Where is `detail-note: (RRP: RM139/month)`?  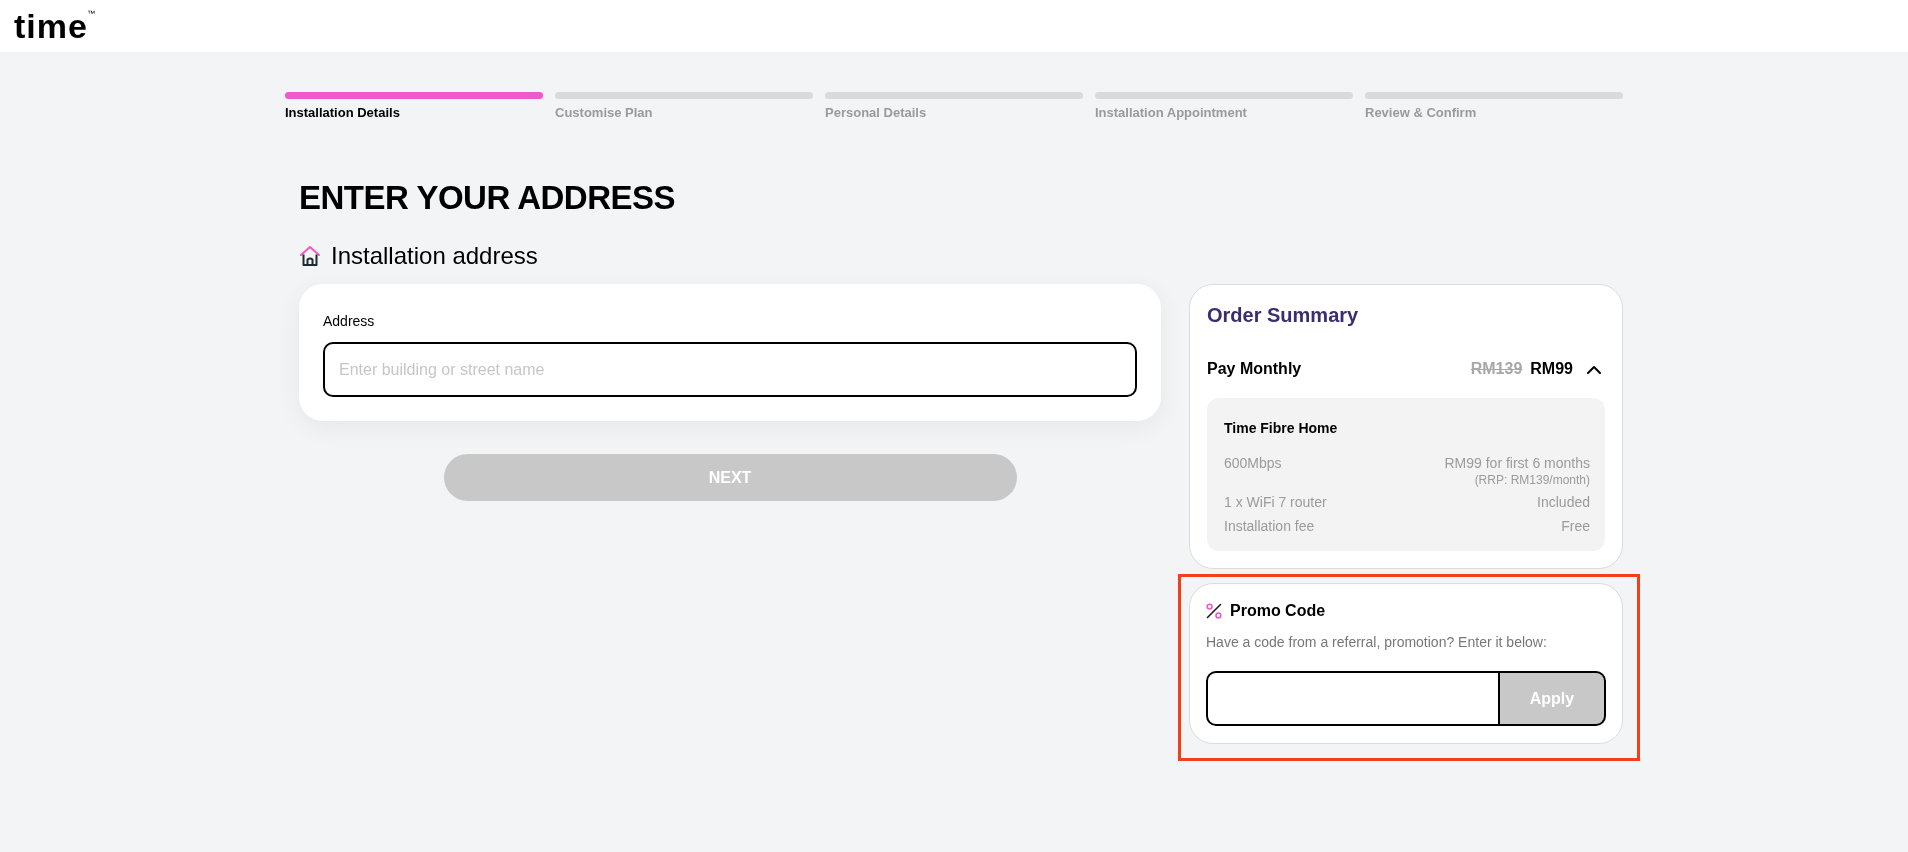 detail-note: (RRP: RM139/month) is located at coordinates (1531, 480).